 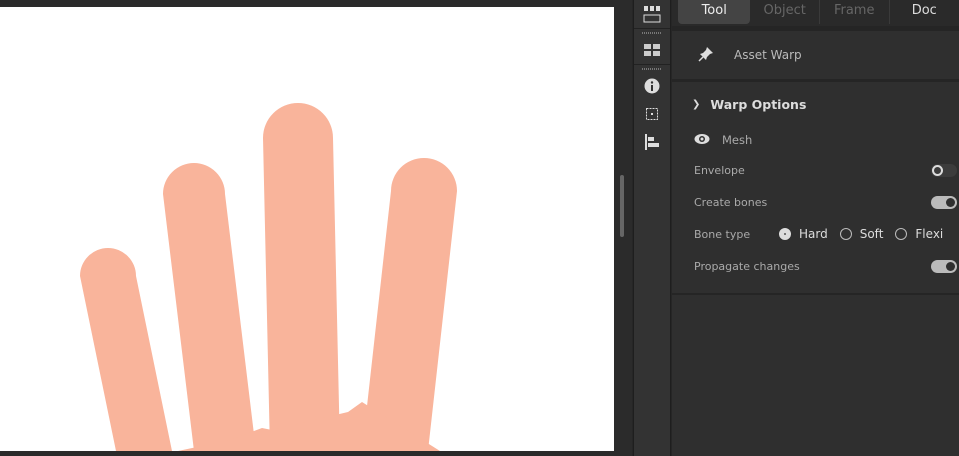 What do you see at coordinates (652, 228) in the screenshot?
I see `panel-icon-bar` at bounding box center [652, 228].